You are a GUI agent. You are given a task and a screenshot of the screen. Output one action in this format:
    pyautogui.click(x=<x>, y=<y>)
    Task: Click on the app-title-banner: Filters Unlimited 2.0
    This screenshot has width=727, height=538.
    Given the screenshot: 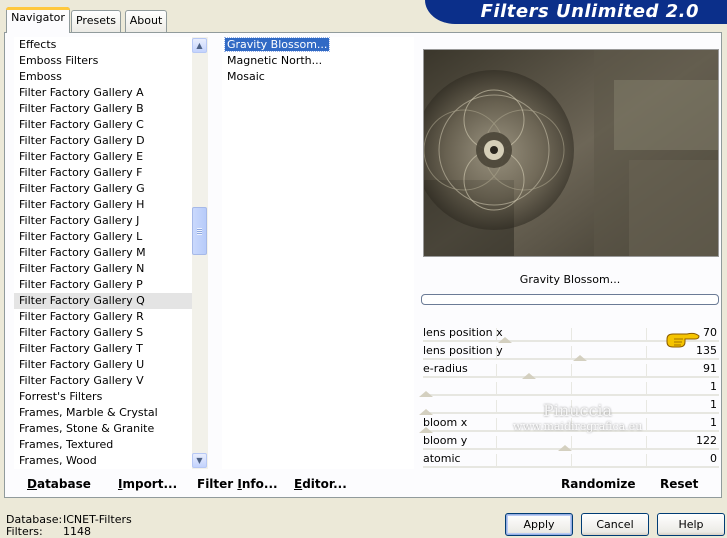 What is the action you would take?
    pyautogui.click(x=576, y=12)
    